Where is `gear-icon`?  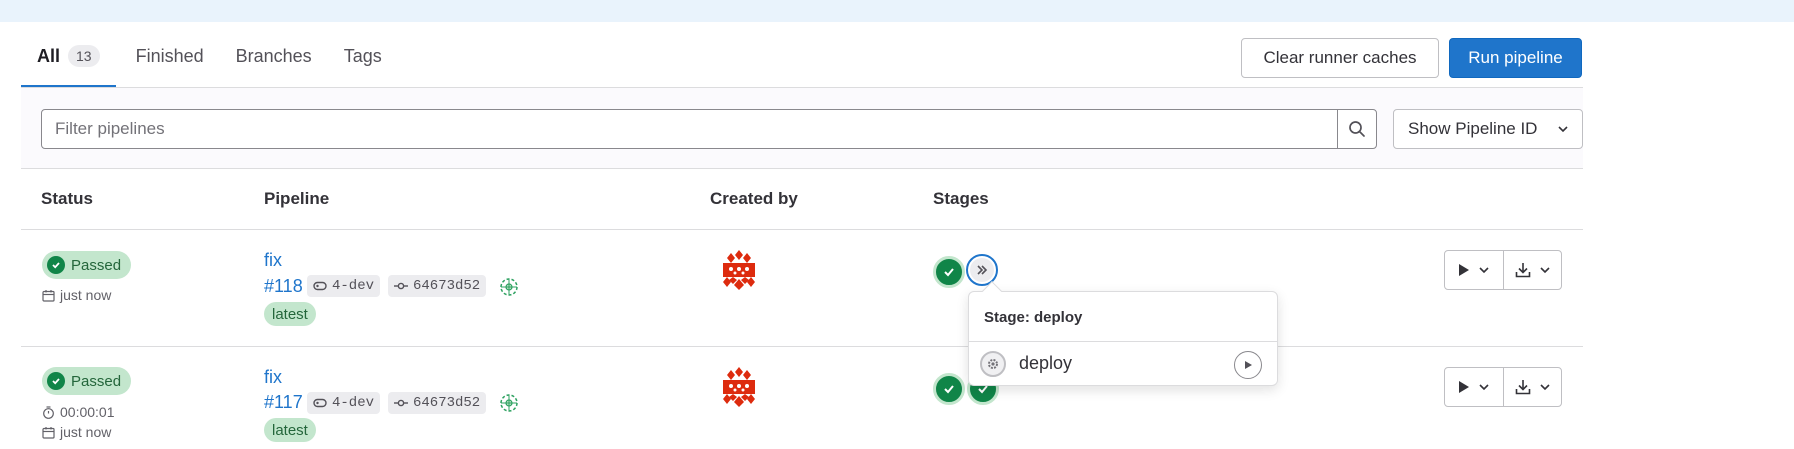 gear-icon is located at coordinates (993, 364).